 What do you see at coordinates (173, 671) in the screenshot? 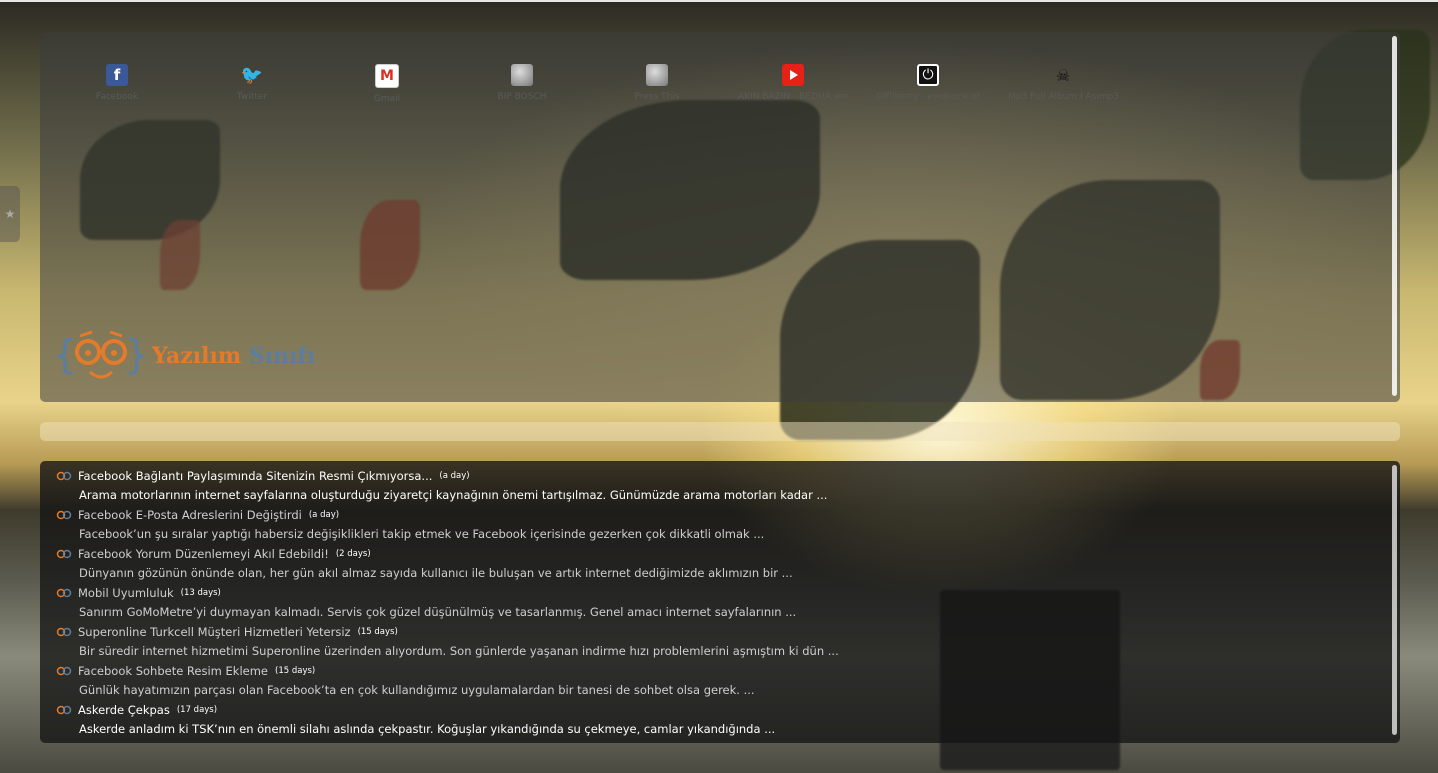
I see `feed-item-title: Facebook Sohbete Resim Ekleme` at bounding box center [173, 671].